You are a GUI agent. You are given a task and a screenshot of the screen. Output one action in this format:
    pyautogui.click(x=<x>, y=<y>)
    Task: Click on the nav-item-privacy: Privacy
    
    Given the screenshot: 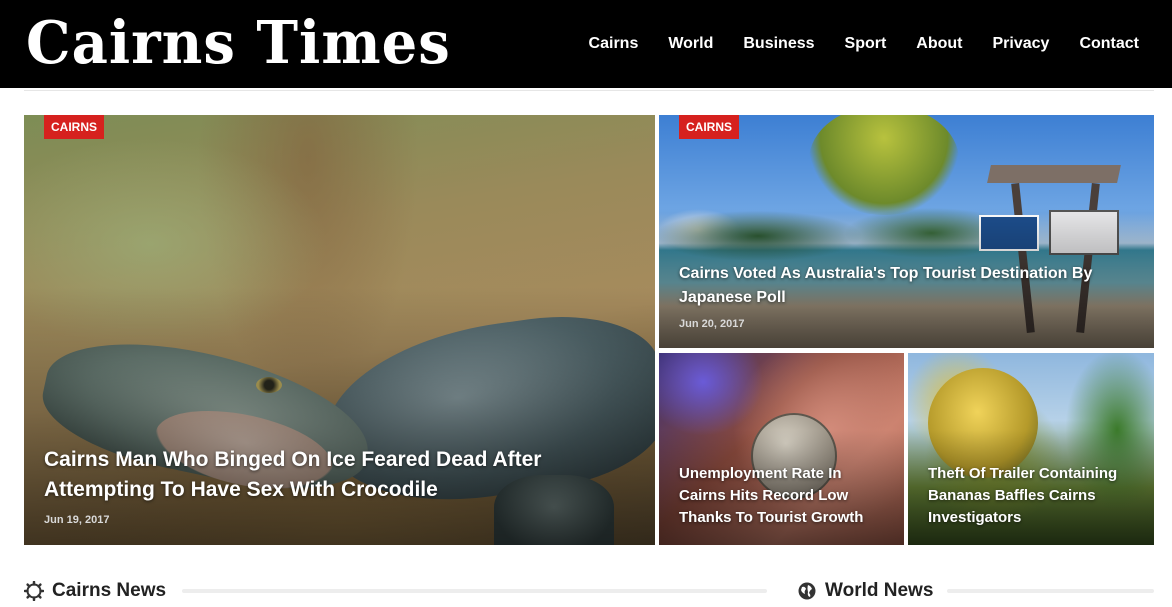 What is the action you would take?
    pyautogui.click(x=1021, y=44)
    